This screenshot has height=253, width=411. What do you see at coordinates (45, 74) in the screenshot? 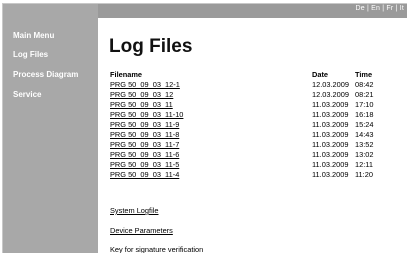
I see `sidebar-item-process-diagram: Process Diagram` at bounding box center [45, 74].